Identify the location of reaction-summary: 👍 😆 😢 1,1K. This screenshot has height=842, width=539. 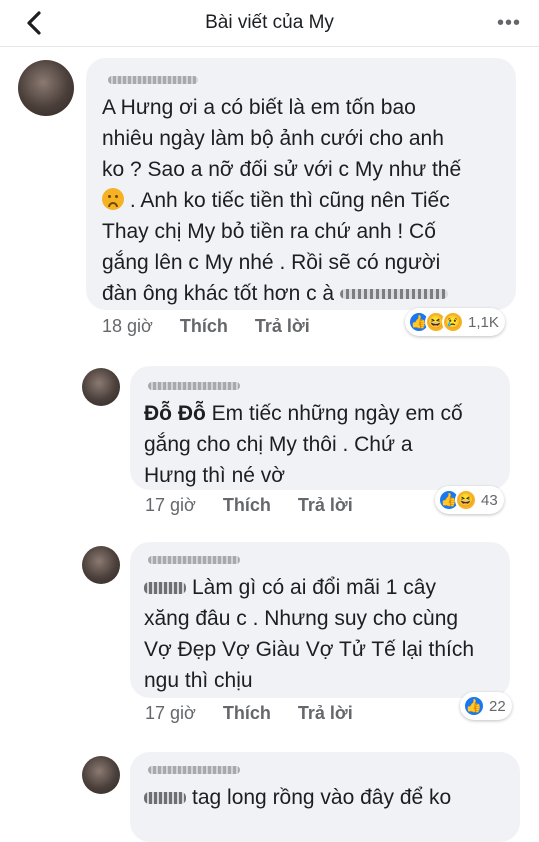
(455, 322).